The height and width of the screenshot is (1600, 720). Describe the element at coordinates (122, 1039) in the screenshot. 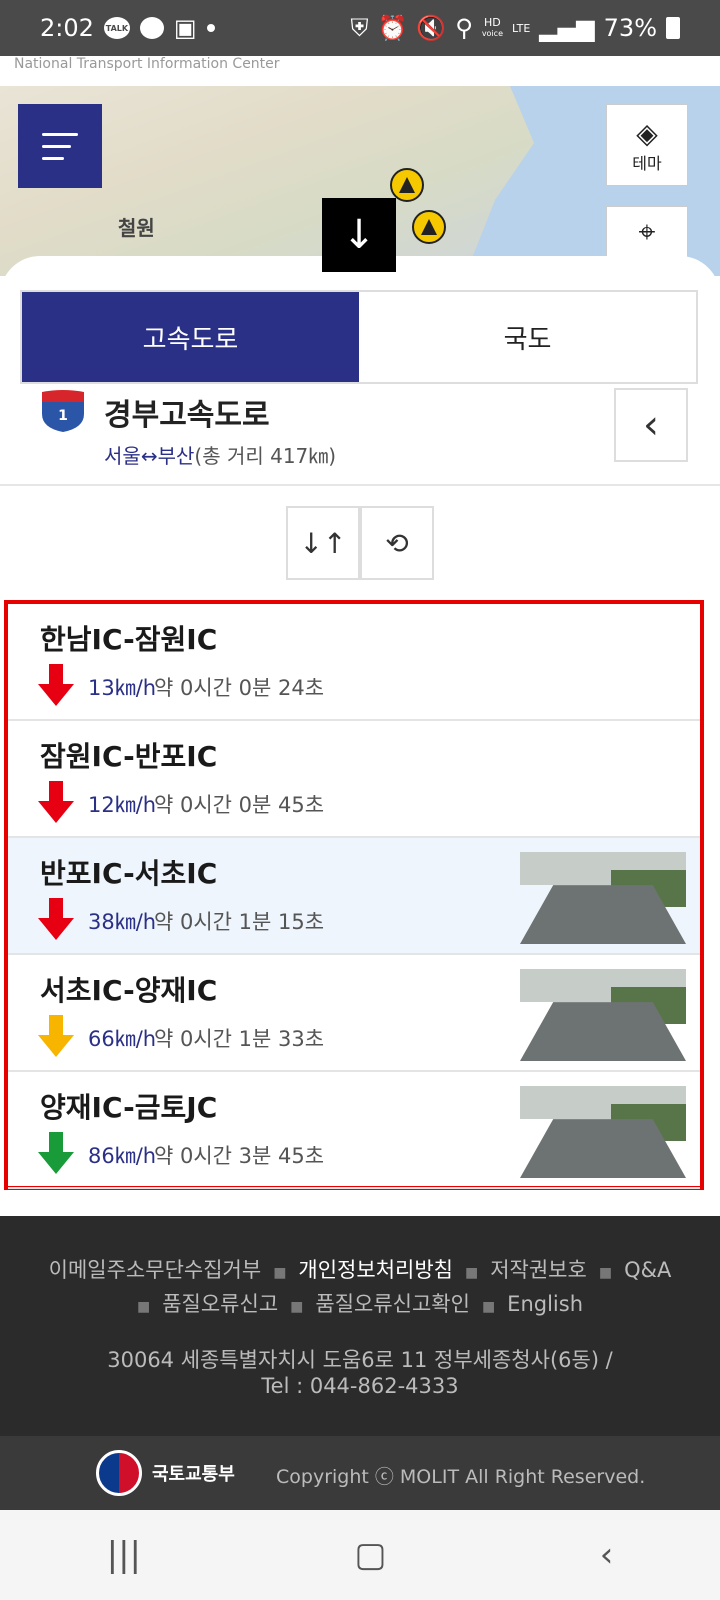

I see `segment-speed: 66㎞/h` at that location.